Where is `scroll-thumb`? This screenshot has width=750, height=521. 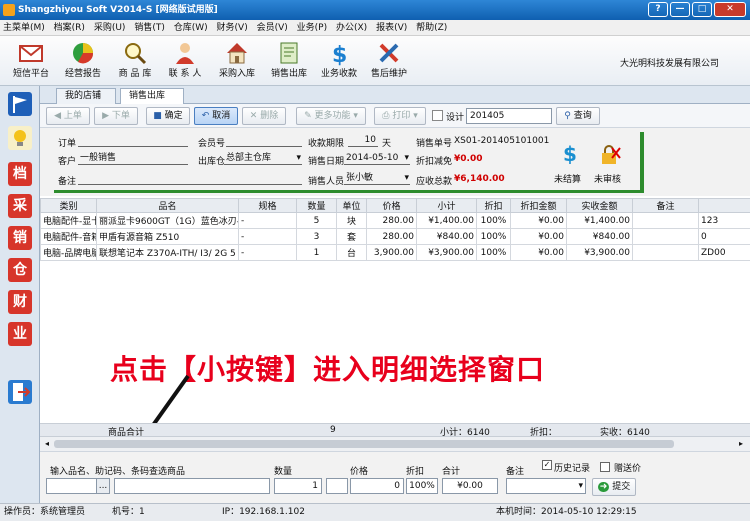
scroll-thumb is located at coordinates (364, 444).